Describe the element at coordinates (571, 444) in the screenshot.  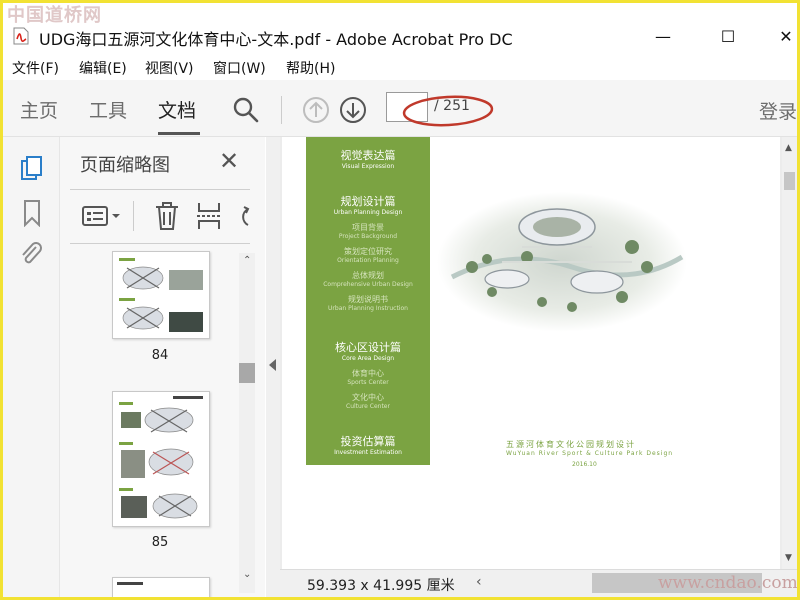
I see `project-title: 五源河体育文化公园规划设计` at that location.